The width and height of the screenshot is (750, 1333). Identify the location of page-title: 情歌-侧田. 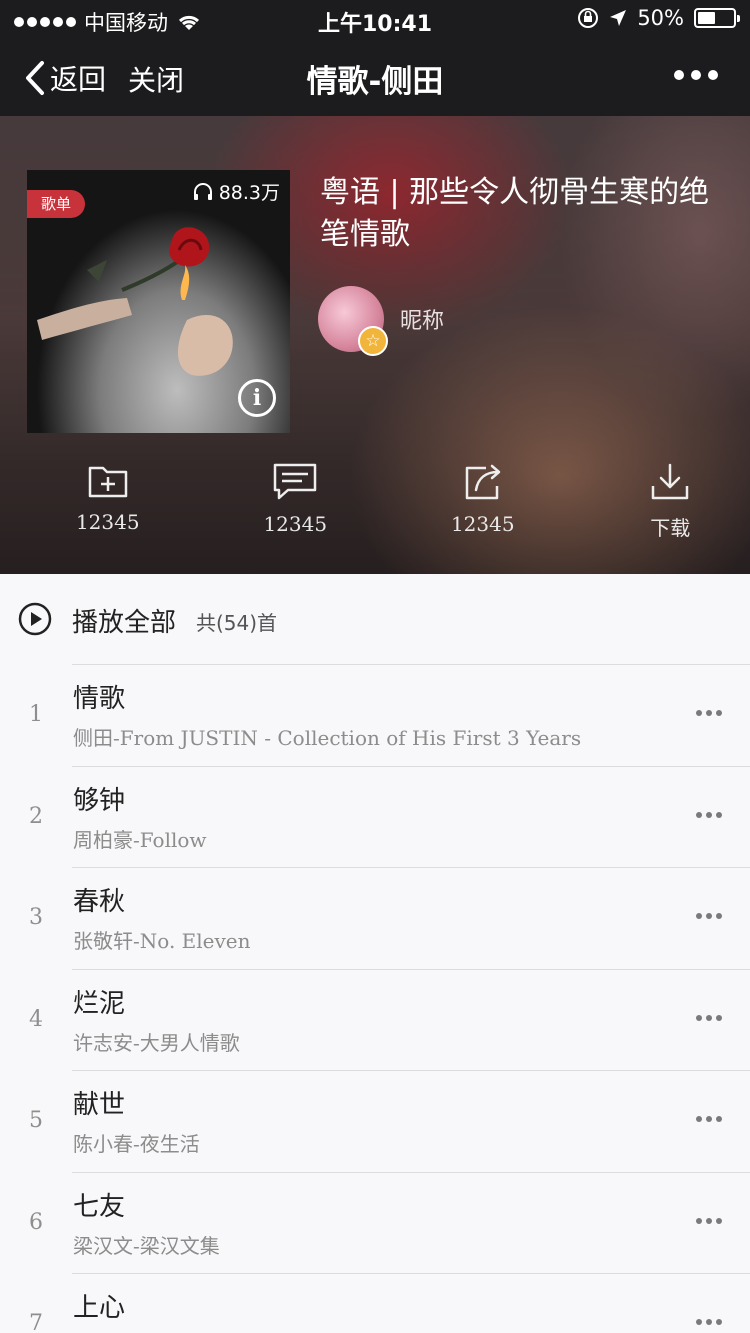
(375, 82).